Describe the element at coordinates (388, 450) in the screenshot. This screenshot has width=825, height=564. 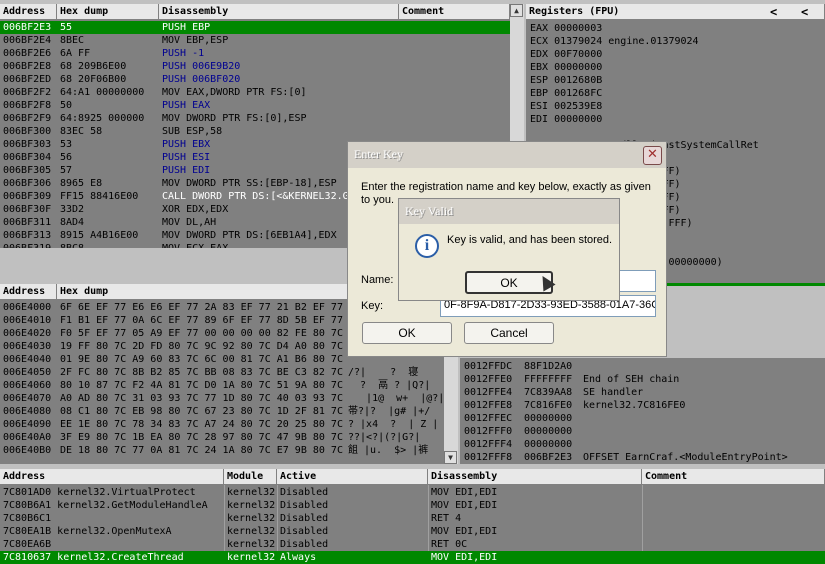
I see `dump-ascii: 飷 |u. $> |裤` at that location.